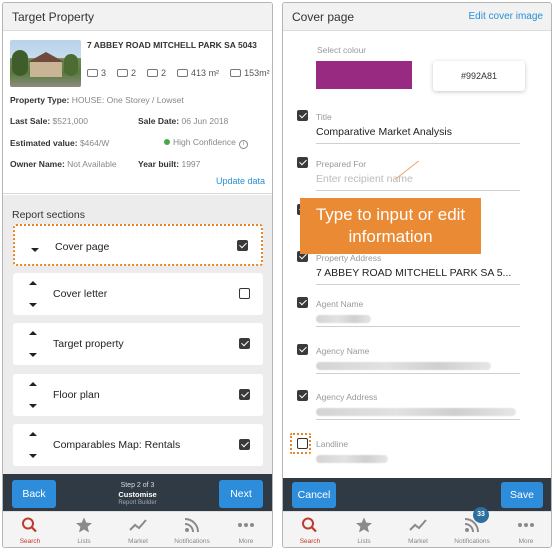 The width and height of the screenshot is (555, 550). I want to click on notification-count-badge: 33, so click(481, 515).